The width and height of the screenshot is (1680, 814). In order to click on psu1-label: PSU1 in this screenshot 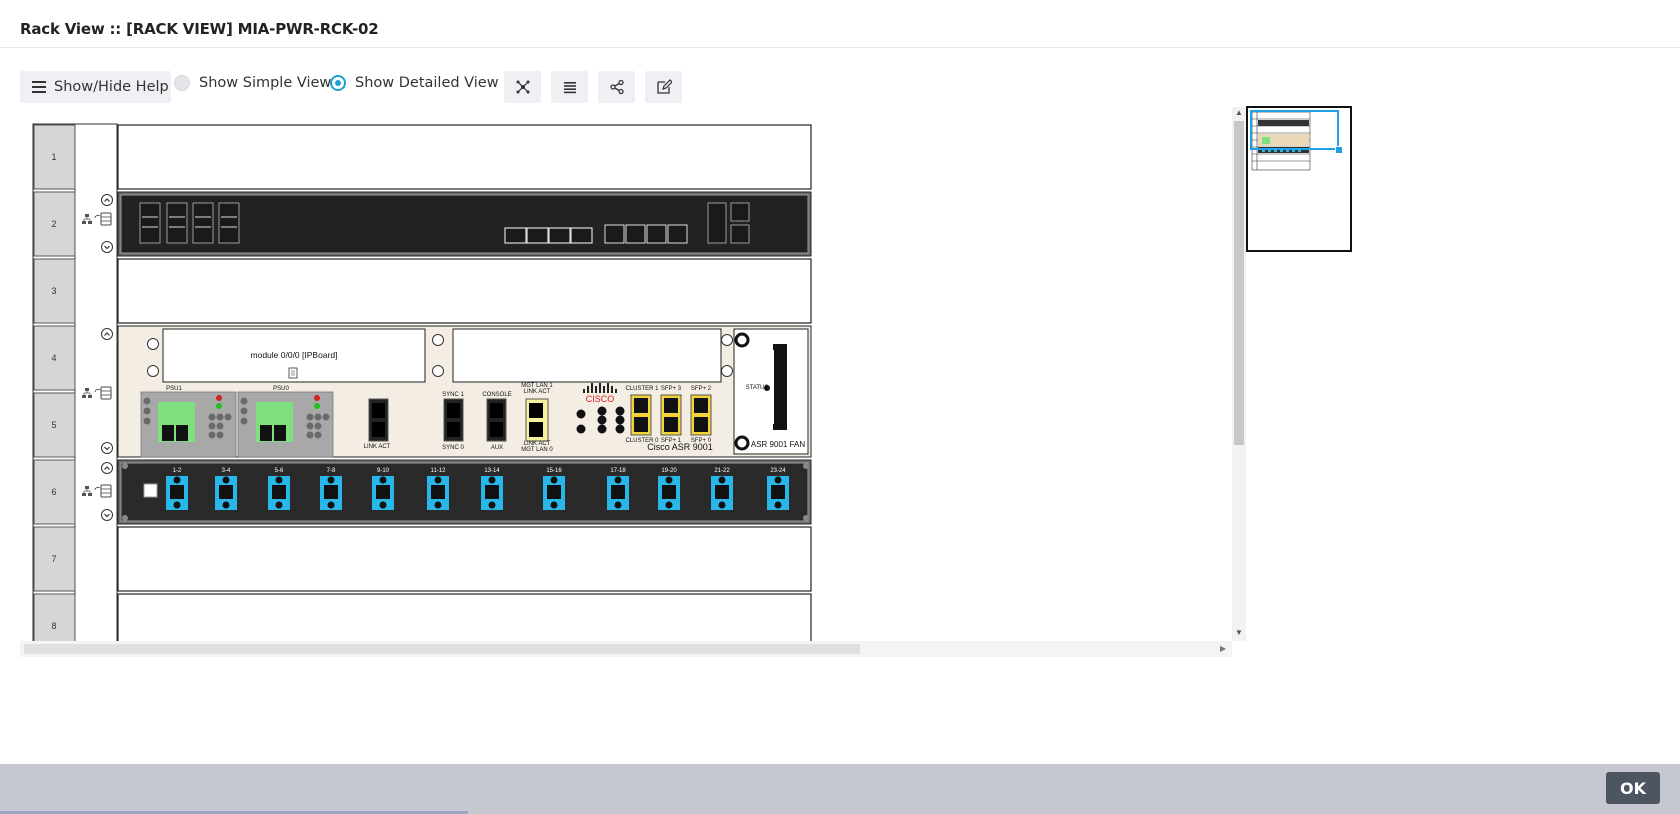, I will do `click(174, 389)`.